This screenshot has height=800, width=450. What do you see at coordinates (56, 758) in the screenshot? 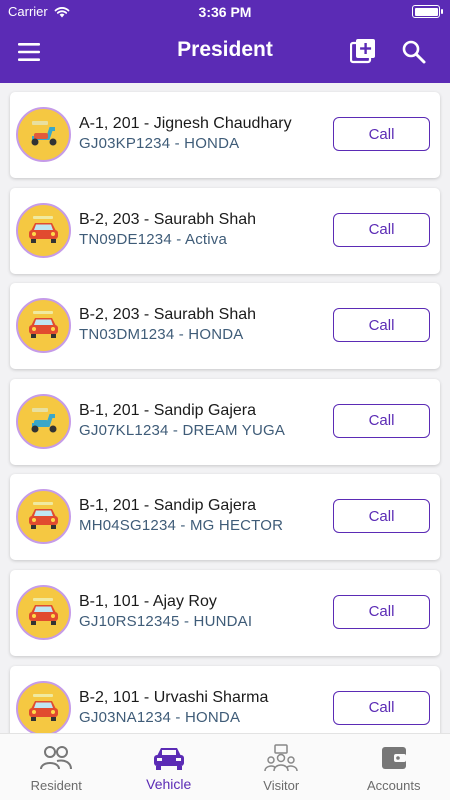
I see `people-icon` at bounding box center [56, 758].